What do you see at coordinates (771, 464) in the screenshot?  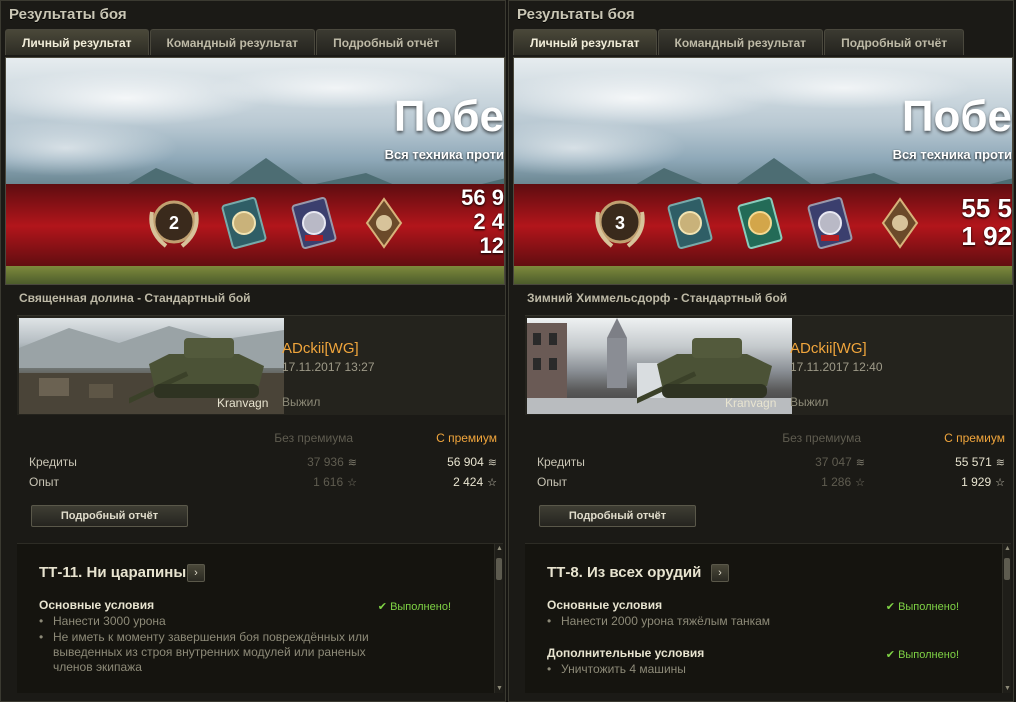 I see `credits-row: Кредиты 37 047 ≋ 55 571 ≋` at bounding box center [771, 464].